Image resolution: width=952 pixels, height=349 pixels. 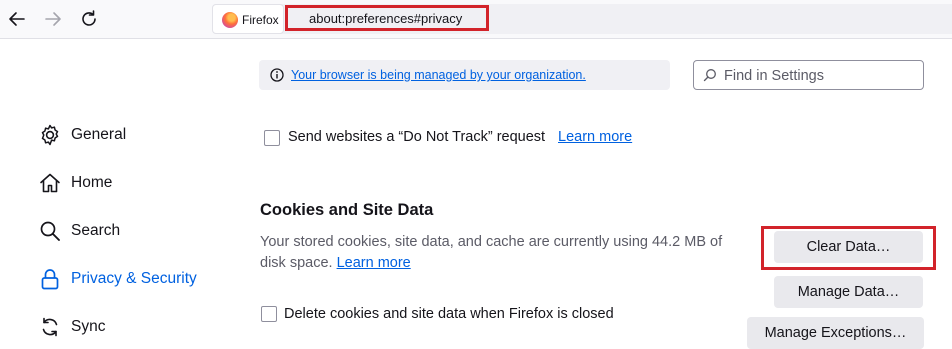 I want to click on do-not-track-checkbox, so click(x=272, y=138).